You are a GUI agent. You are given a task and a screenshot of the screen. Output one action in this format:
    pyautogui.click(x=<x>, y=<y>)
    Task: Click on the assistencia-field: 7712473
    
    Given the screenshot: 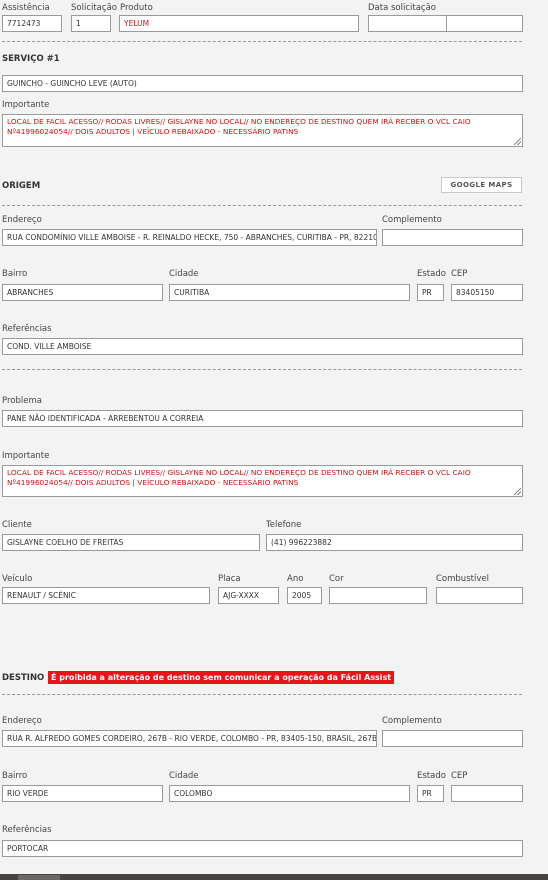 What is the action you would take?
    pyautogui.click(x=32, y=23)
    